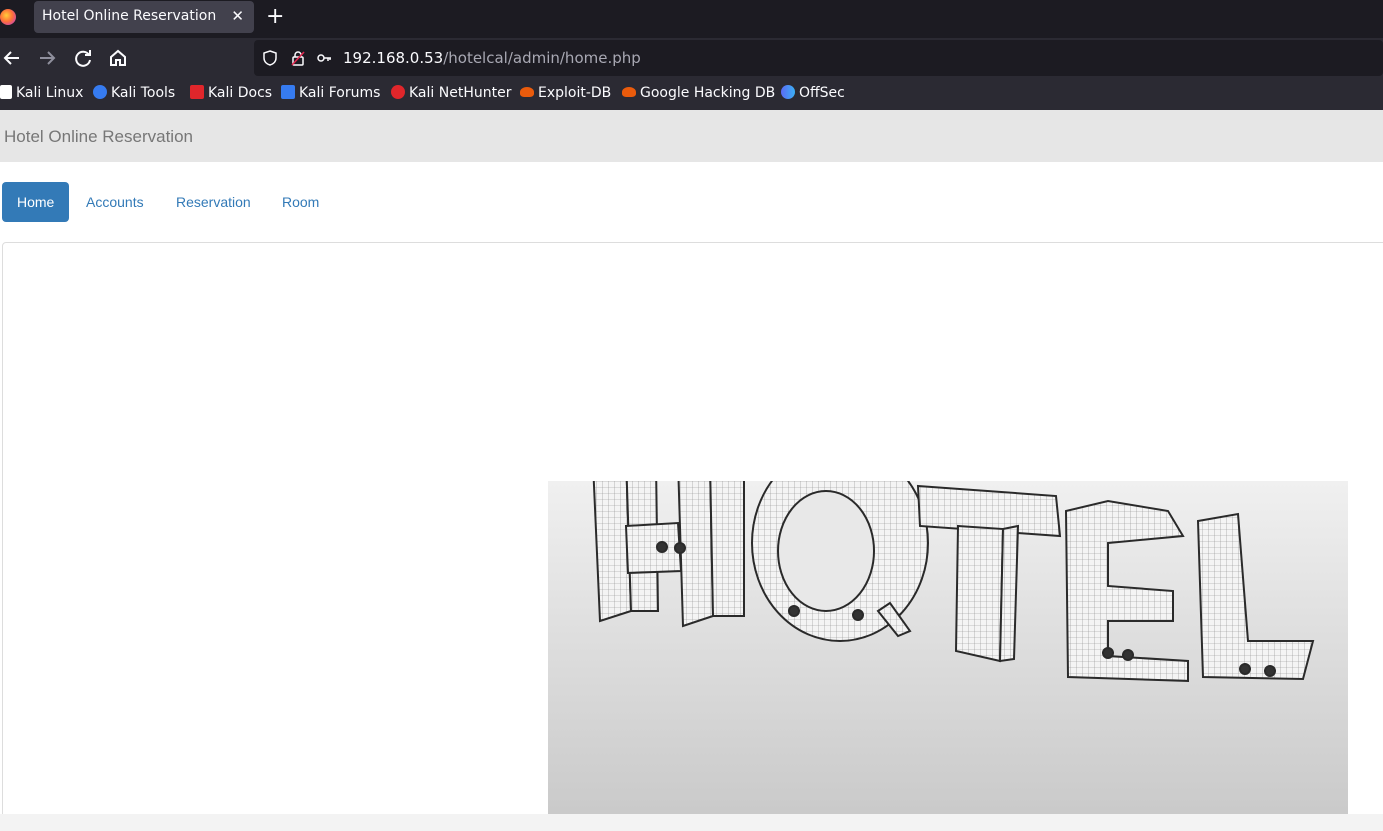  What do you see at coordinates (398, 92) in the screenshot?
I see `nethunter-icon` at bounding box center [398, 92].